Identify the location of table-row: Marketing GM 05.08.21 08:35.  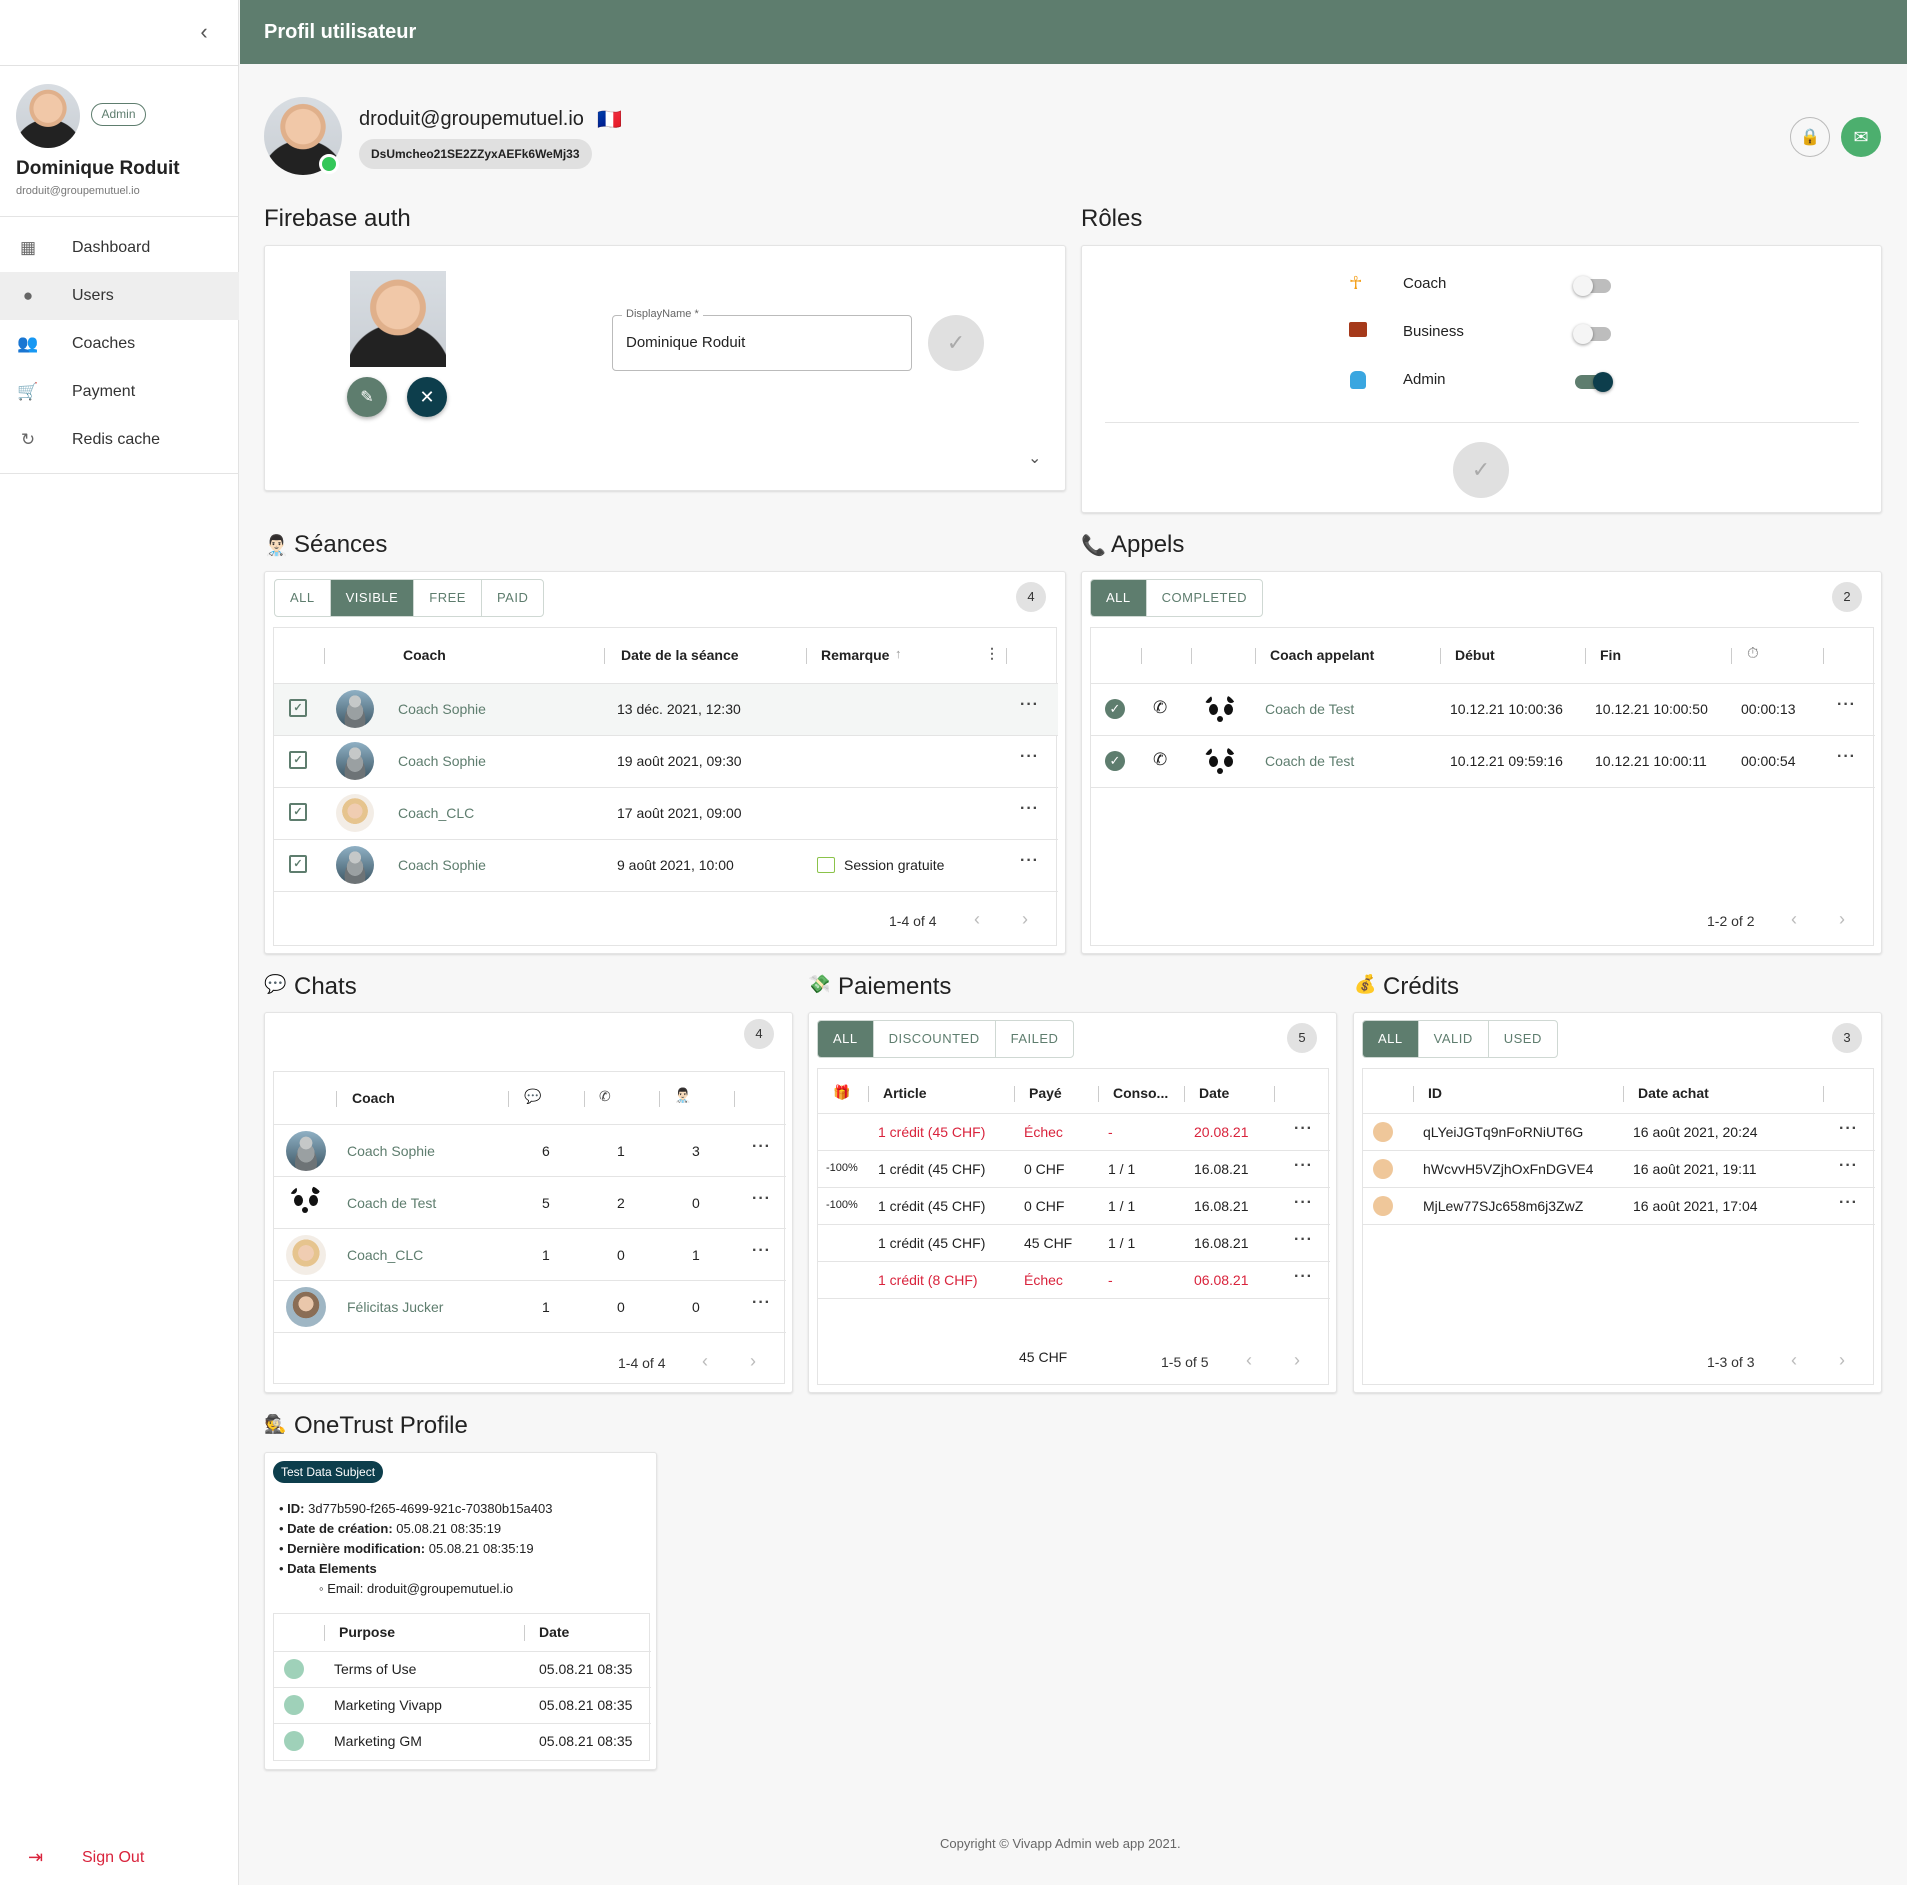
(462, 1741).